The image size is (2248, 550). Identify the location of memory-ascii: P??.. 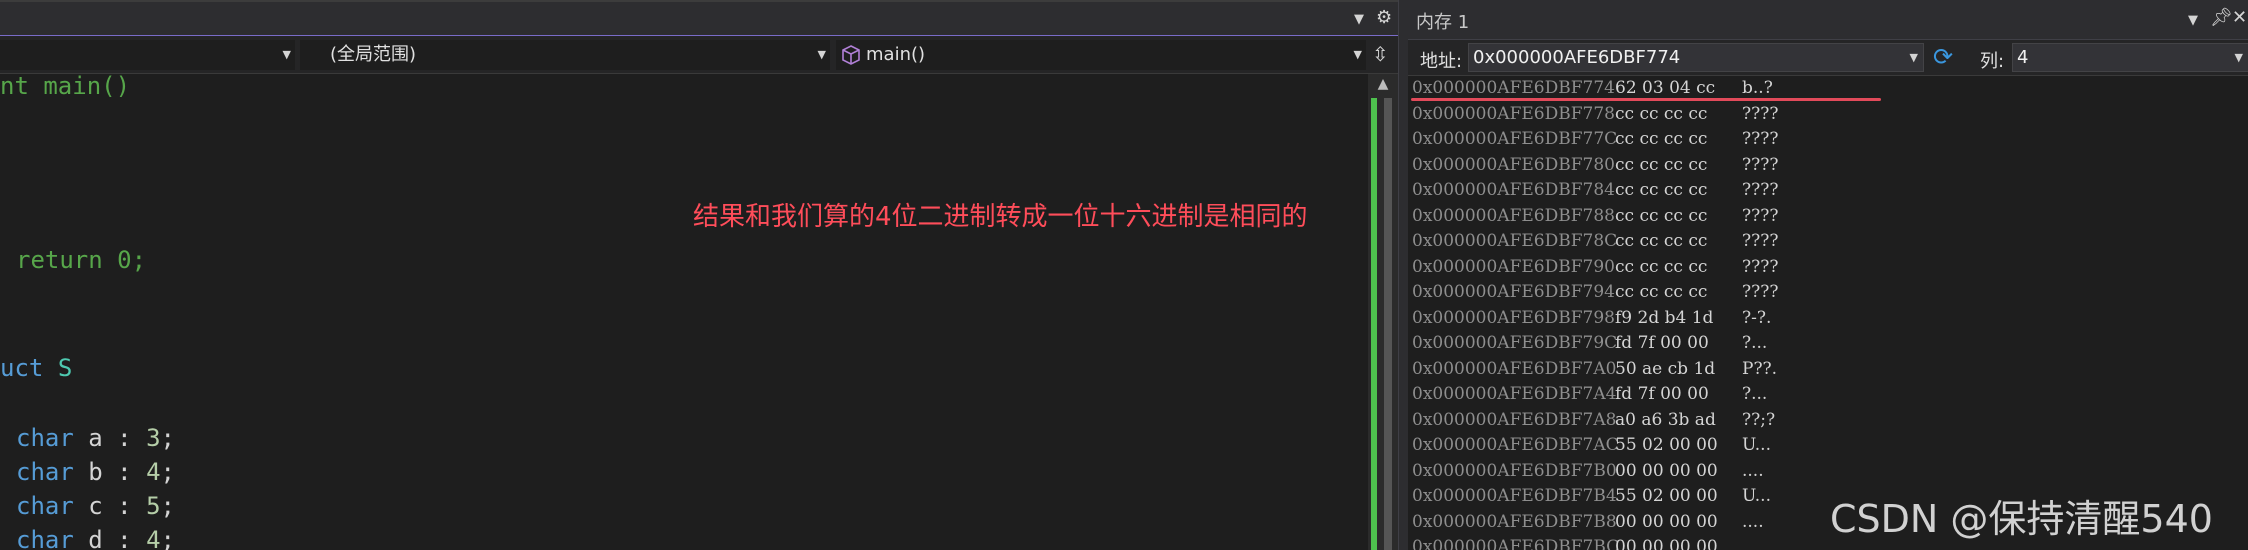
(1760, 368).